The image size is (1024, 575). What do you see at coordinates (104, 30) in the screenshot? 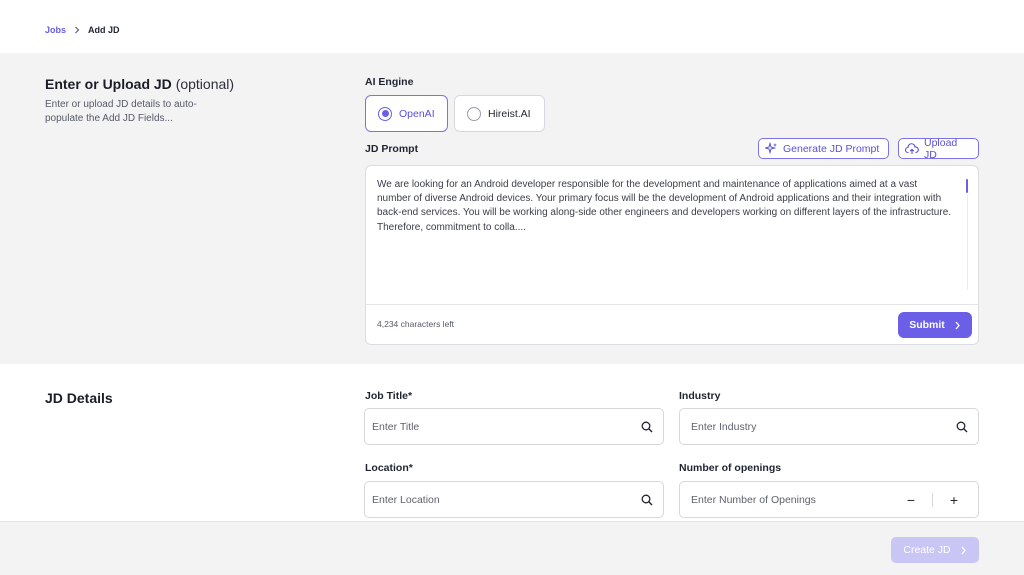
I see `breadcrumb-current: Add JD` at bounding box center [104, 30].